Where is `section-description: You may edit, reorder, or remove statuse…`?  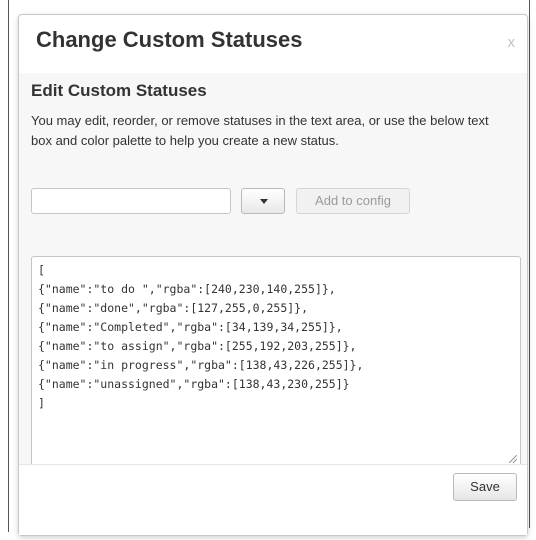 section-description: You may edit, reorder, or remove statuse… is located at coordinates (260, 130).